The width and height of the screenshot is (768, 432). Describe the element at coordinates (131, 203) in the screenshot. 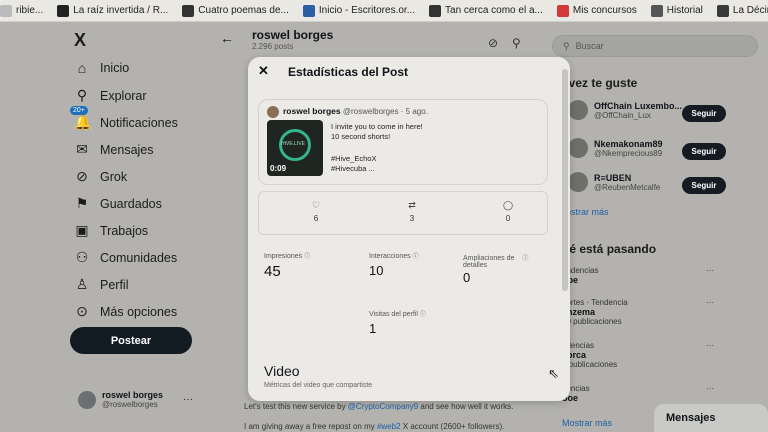

I see `sidebar-item-label: Guardados` at that location.